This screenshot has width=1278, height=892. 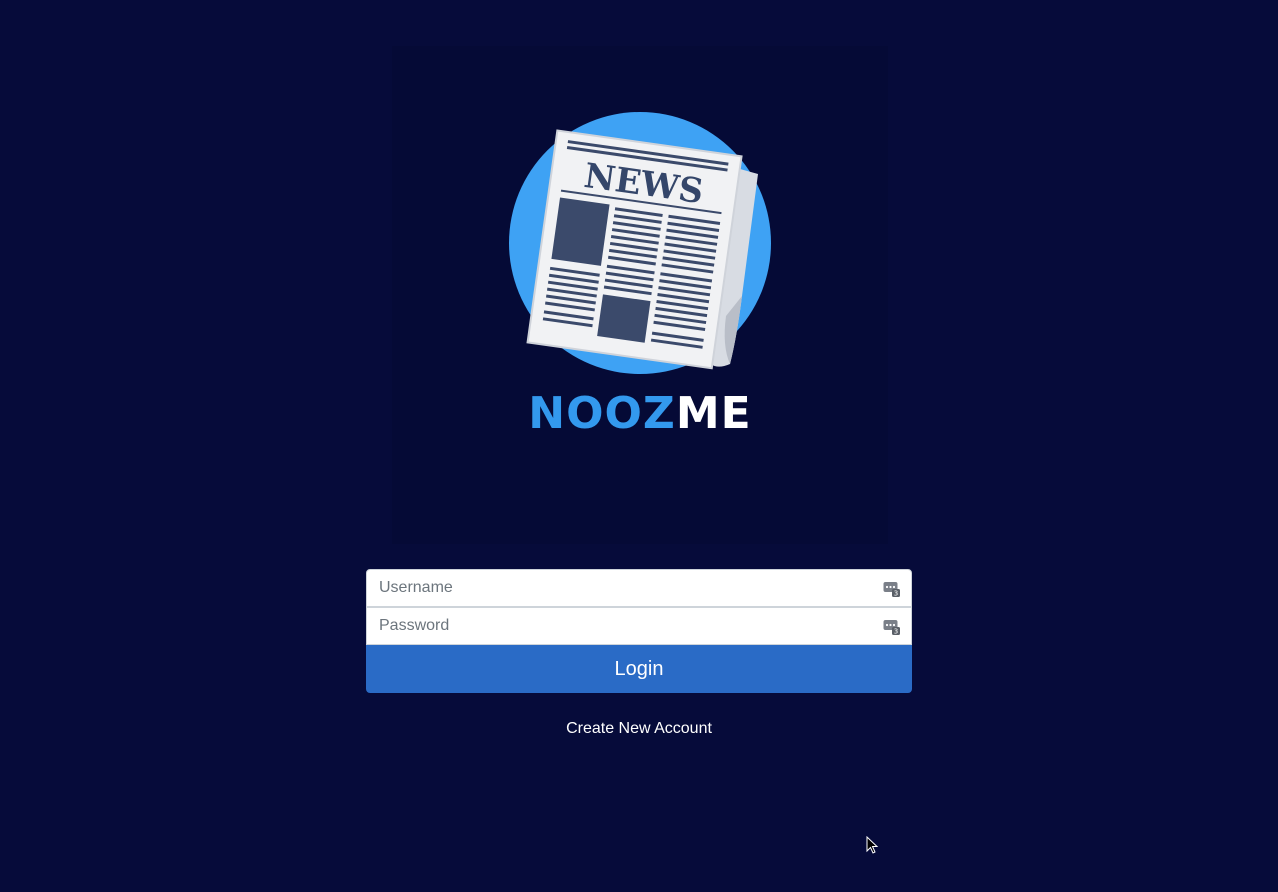 I want to click on password-field-wrapper: 3, so click(x=639, y=626).